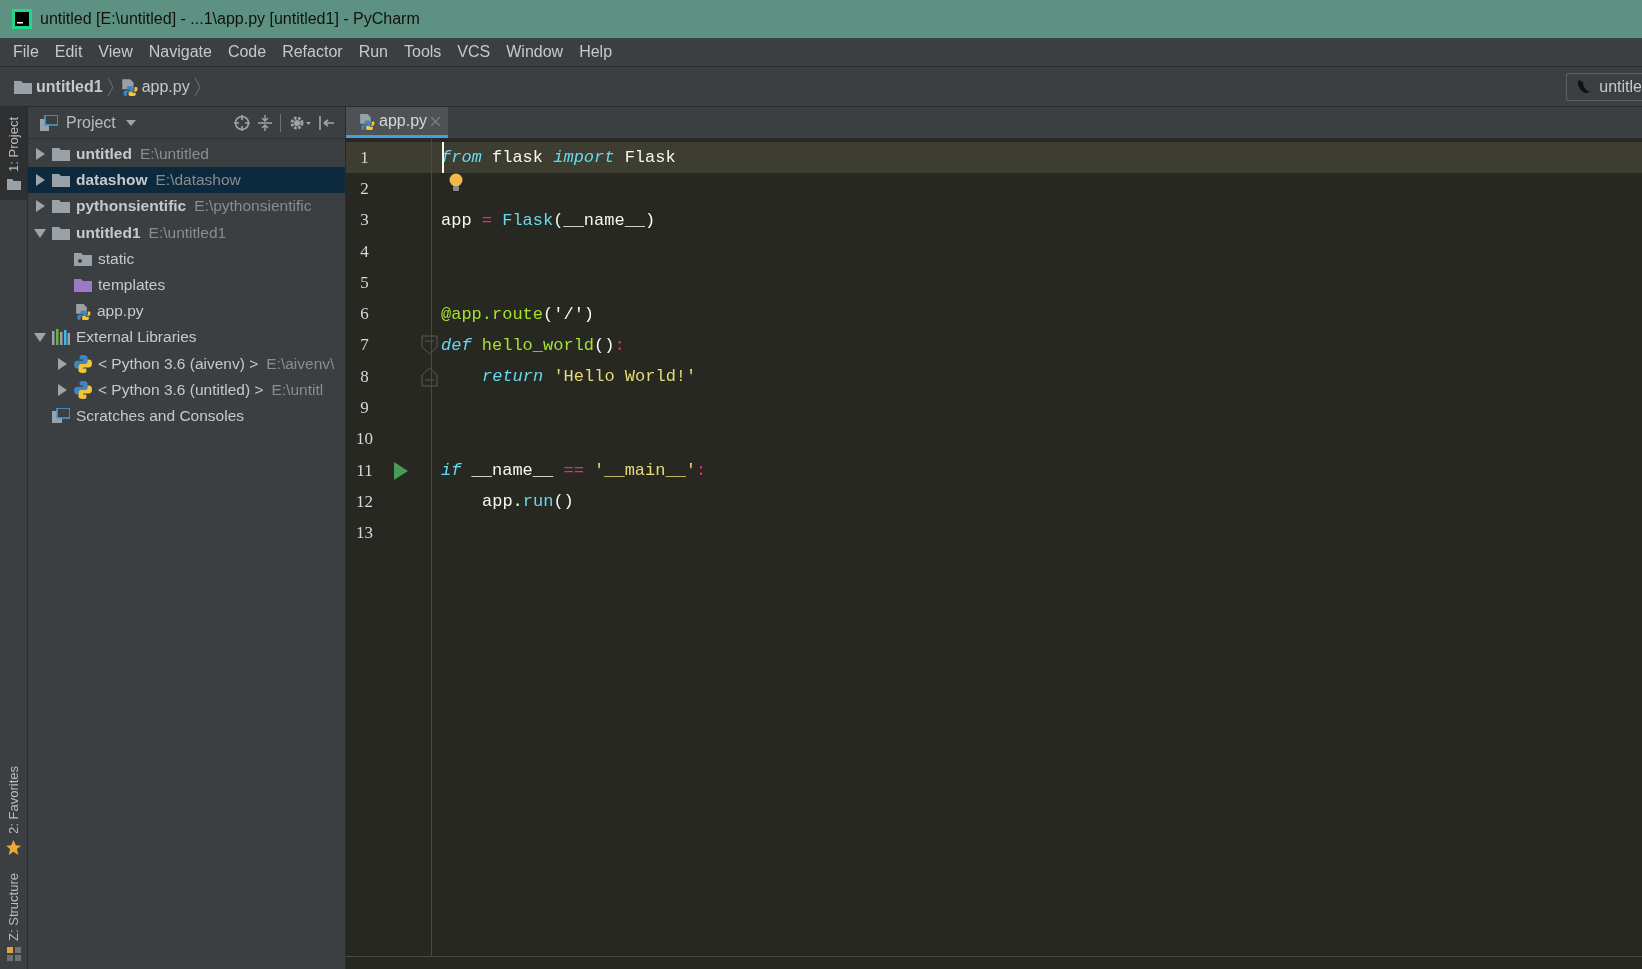  Describe the element at coordinates (364, 282) in the screenshot. I see `line-number: 5` at that location.